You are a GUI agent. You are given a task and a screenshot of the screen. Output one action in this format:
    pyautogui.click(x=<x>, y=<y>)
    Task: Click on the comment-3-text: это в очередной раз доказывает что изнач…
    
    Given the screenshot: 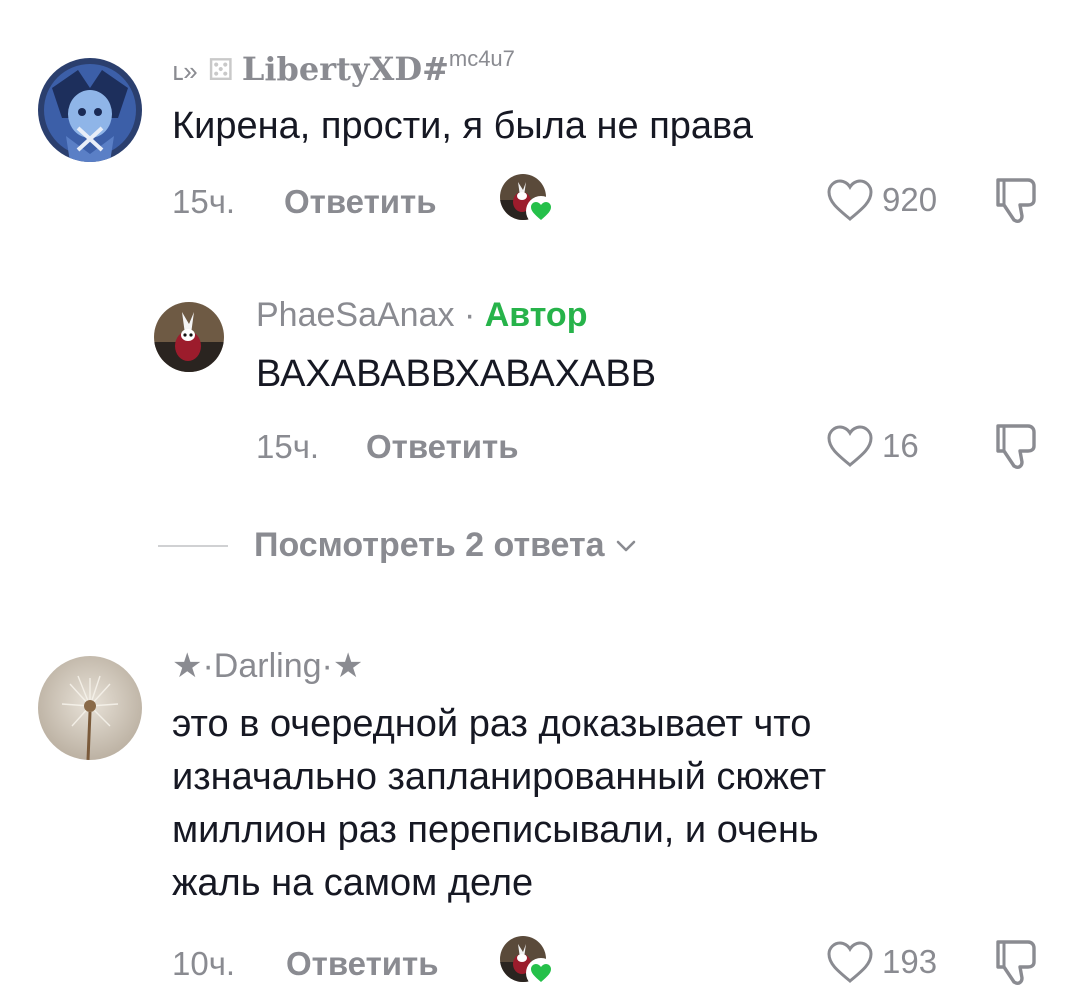 What is the action you would take?
    pyautogui.click(x=499, y=803)
    